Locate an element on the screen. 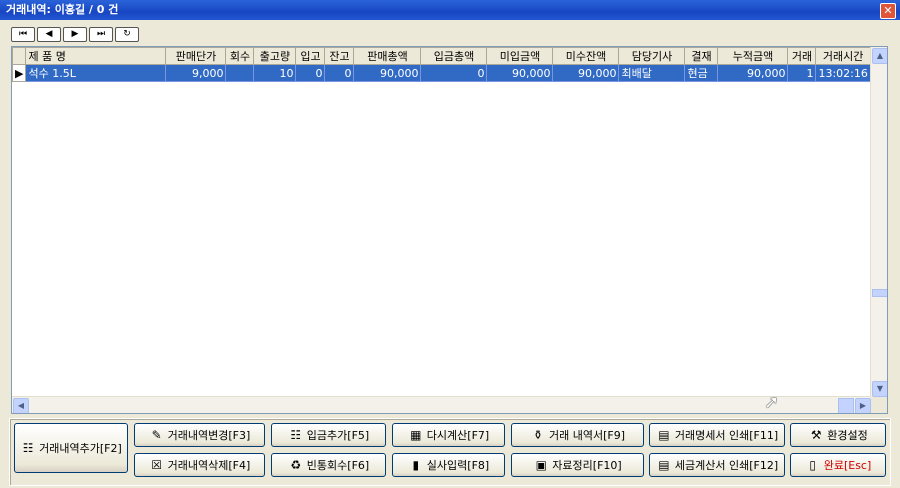  empty-return-button: ♻ 빈통회수[F6] is located at coordinates (328, 465).